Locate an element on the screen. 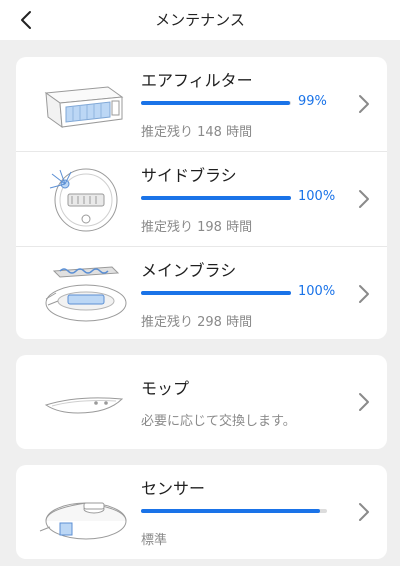 This screenshot has height=566, width=400. side-brush-progress-fill is located at coordinates (216, 198).